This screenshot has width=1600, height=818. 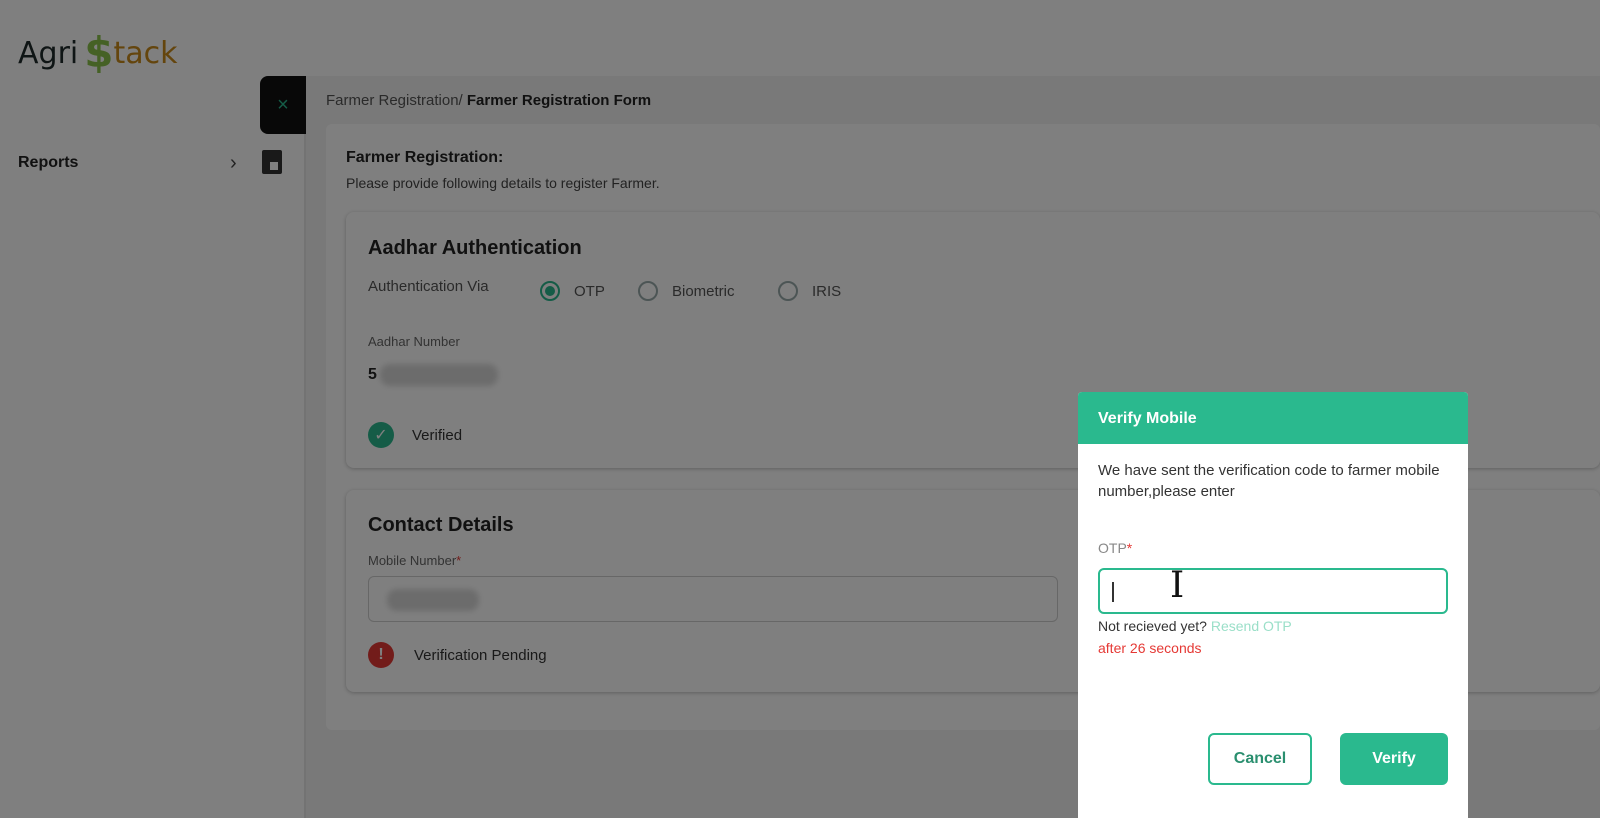 What do you see at coordinates (1394, 759) in the screenshot?
I see `verify-button: Verify` at bounding box center [1394, 759].